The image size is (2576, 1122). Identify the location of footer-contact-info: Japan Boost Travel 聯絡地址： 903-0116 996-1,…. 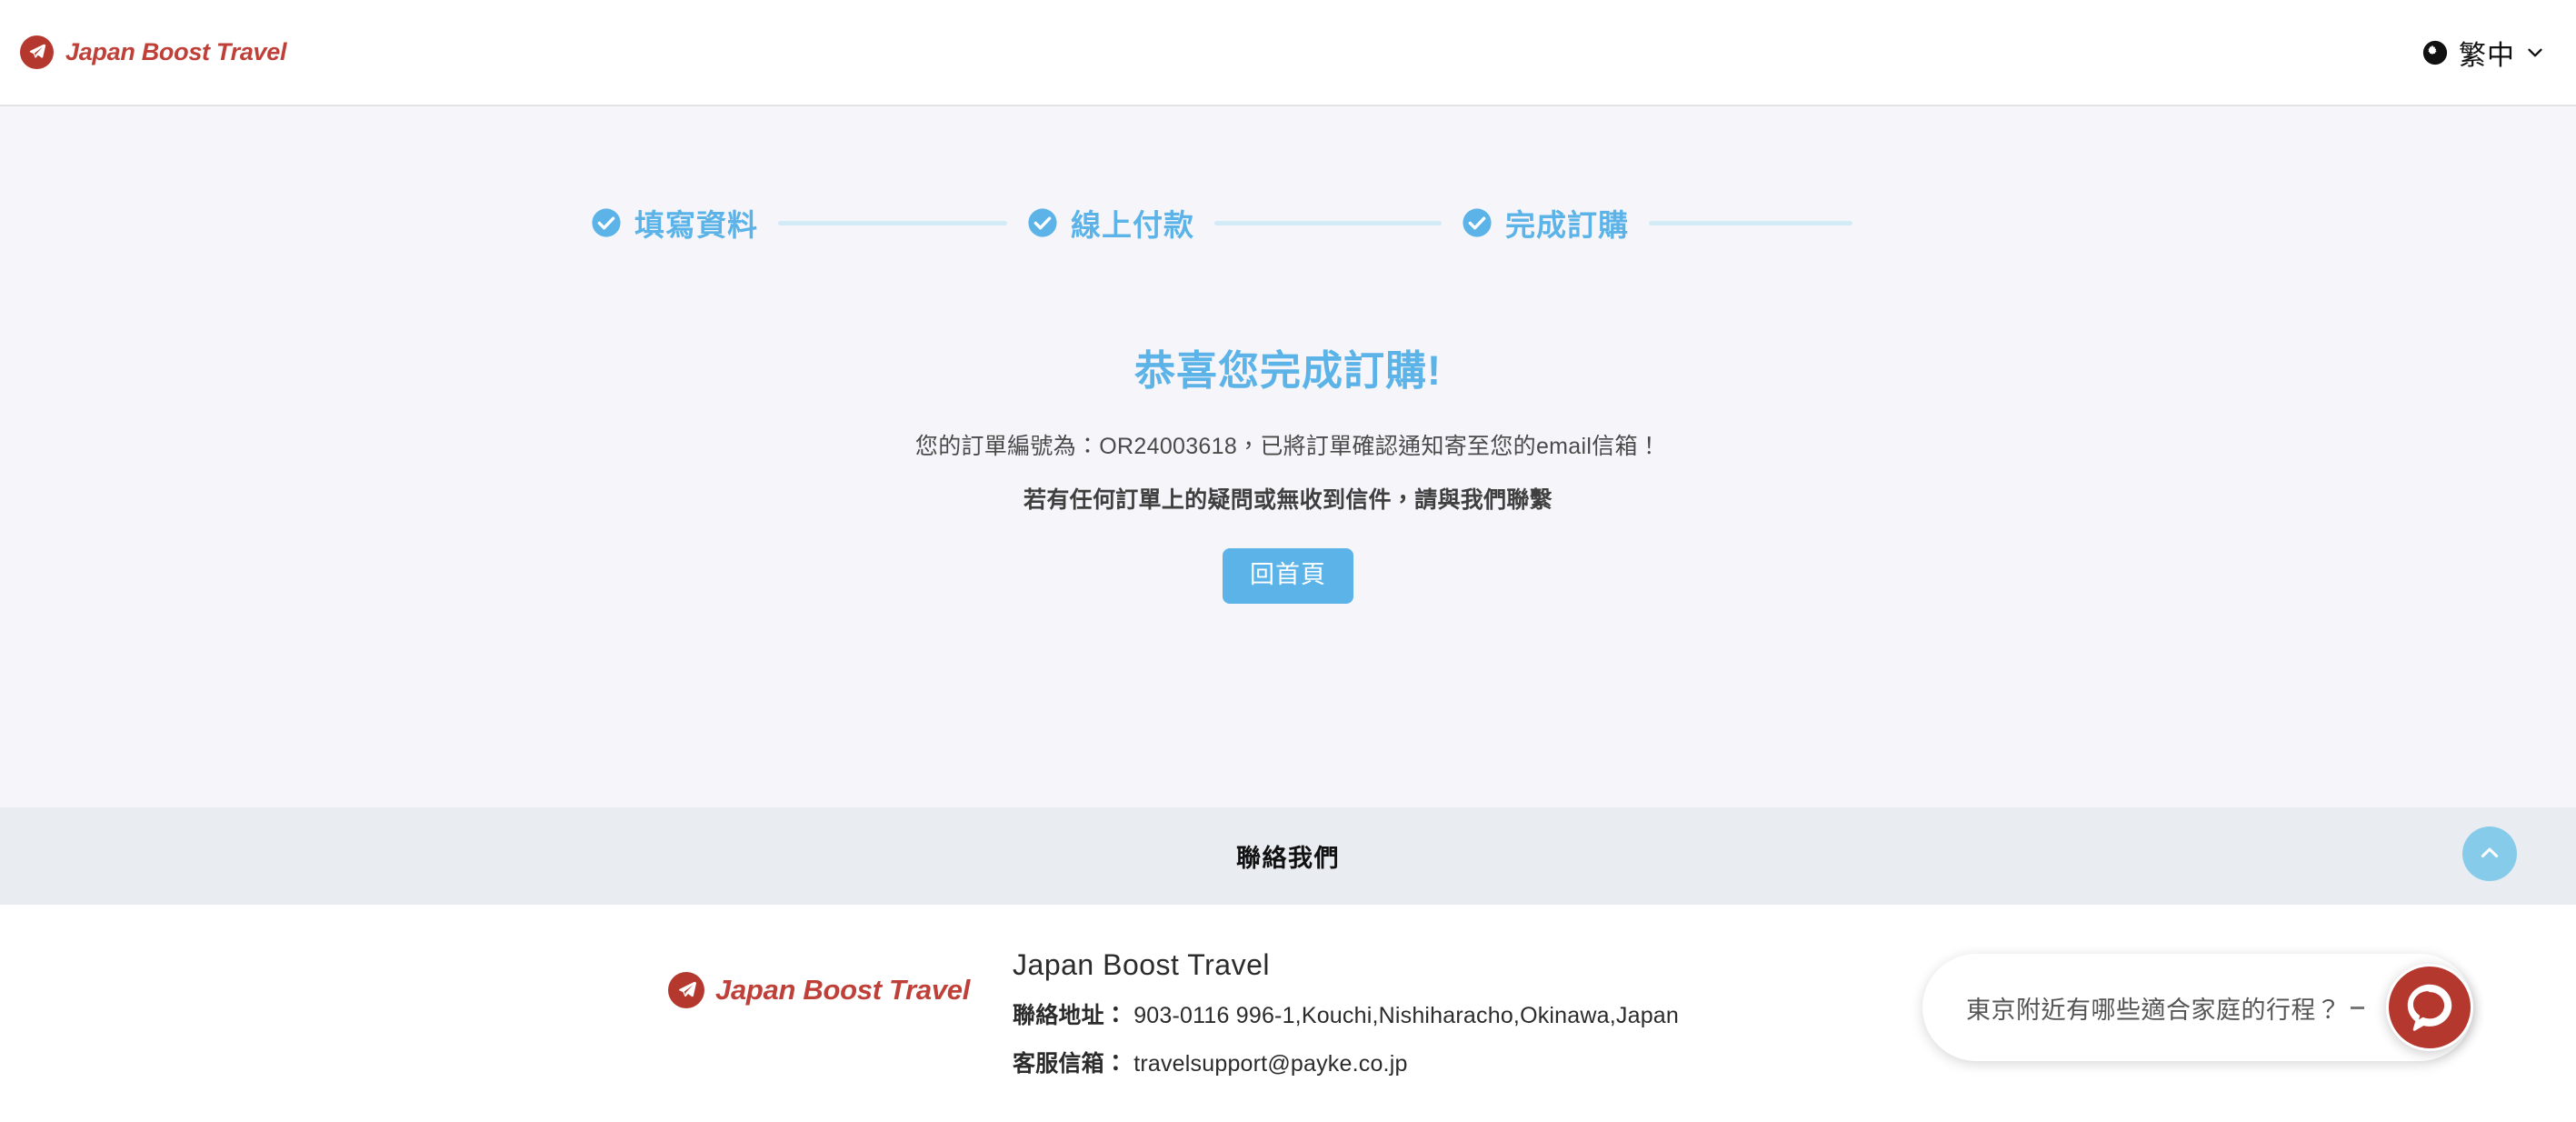
(1346, 1012).